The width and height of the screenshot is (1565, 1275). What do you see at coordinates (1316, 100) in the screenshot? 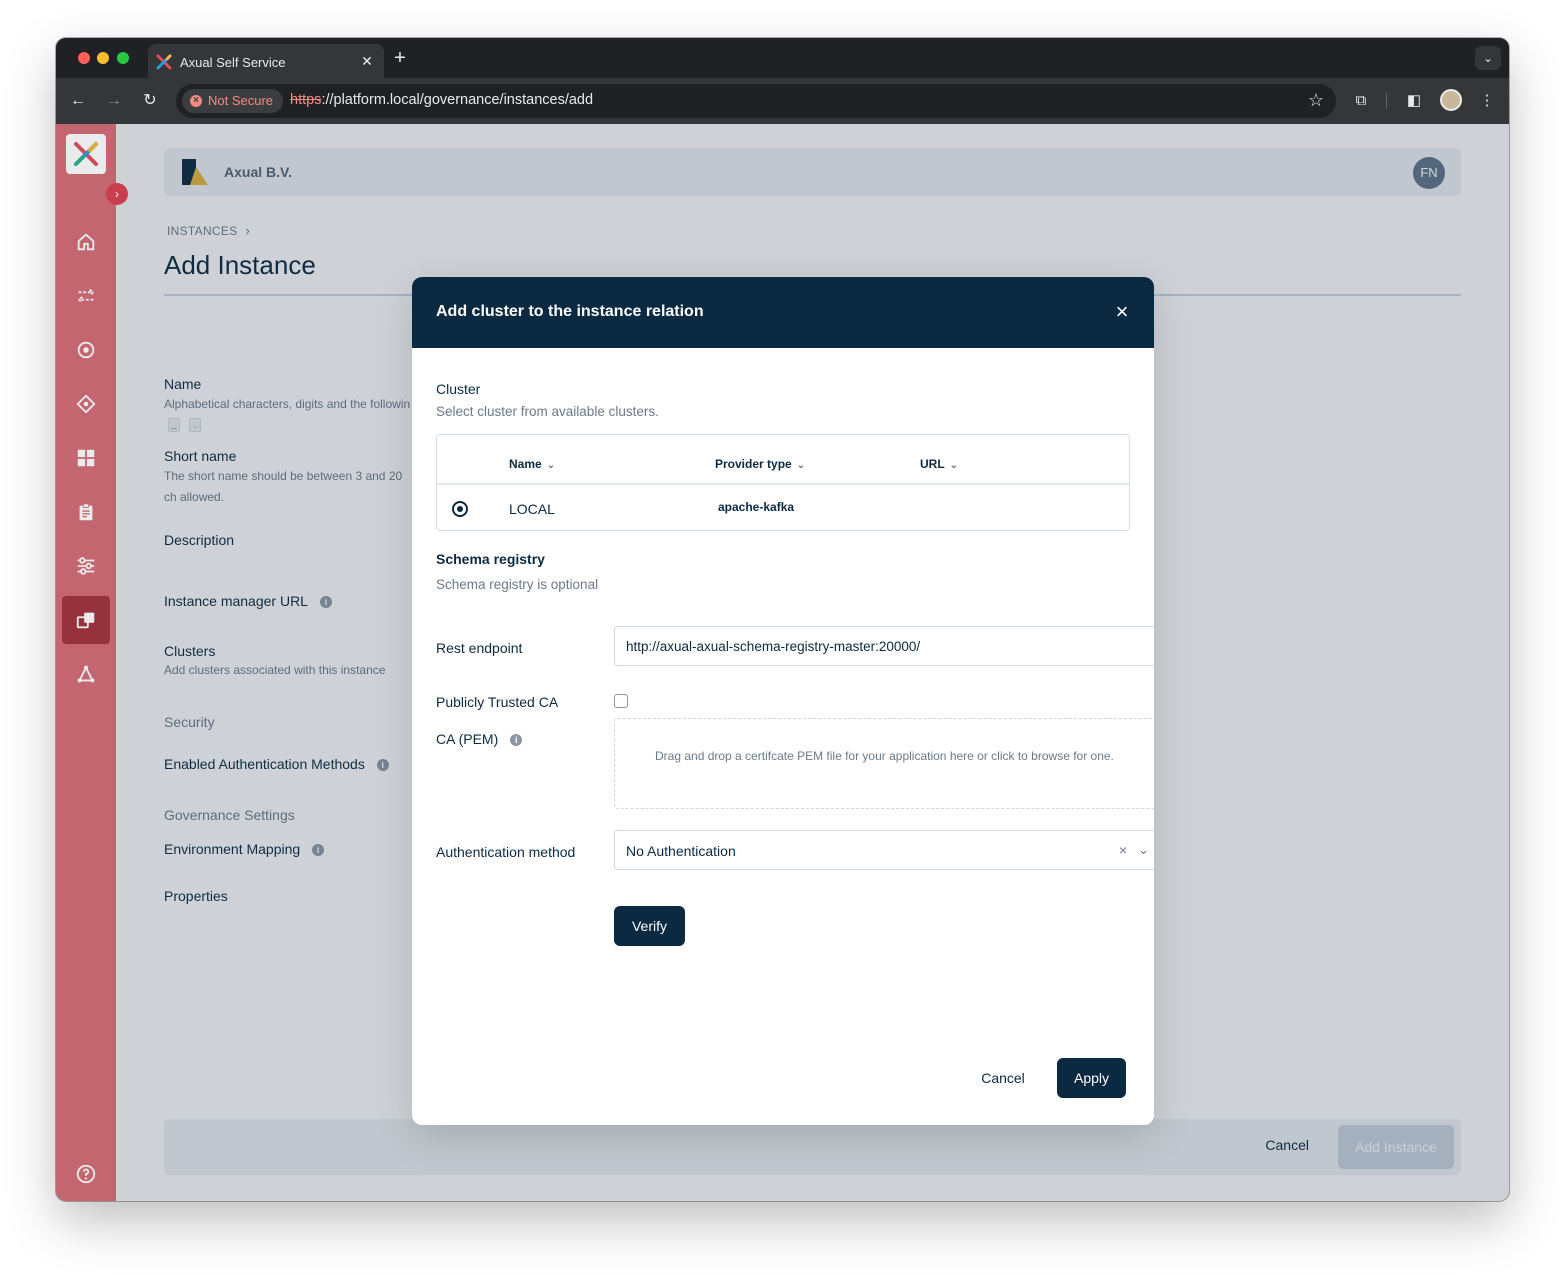
I see `bookmark-star-icon: ☆` at bounding box center [1316, 100].